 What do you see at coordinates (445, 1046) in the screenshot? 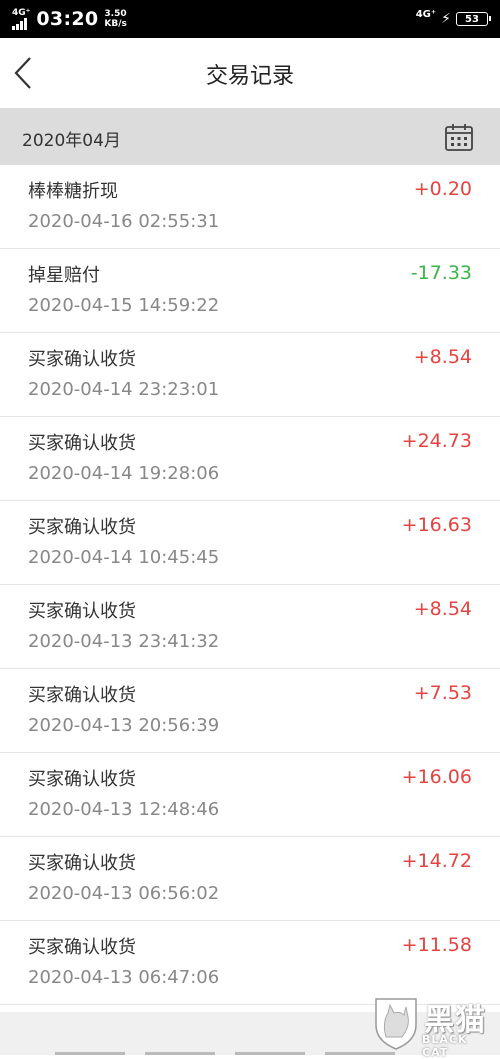
I see `watermark-text-en: BLACK CAT` at bounding box center [445, 1046].